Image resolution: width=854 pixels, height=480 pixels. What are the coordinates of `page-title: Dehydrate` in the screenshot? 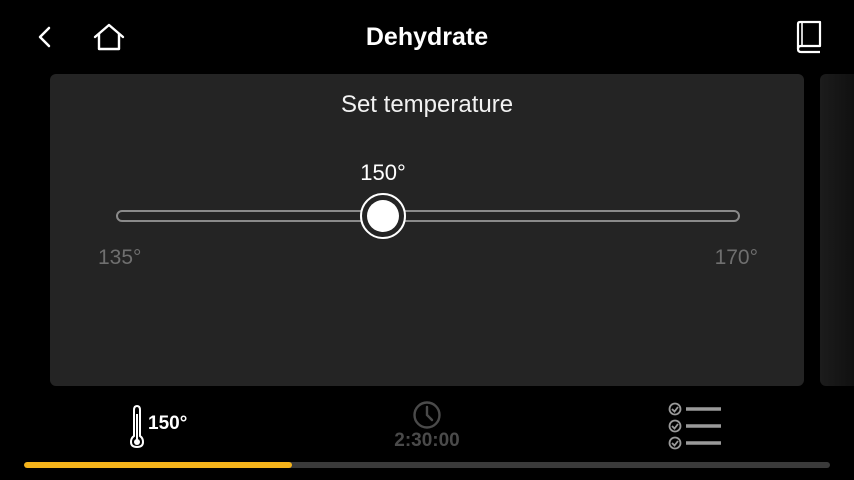 It's located at (427, 37).